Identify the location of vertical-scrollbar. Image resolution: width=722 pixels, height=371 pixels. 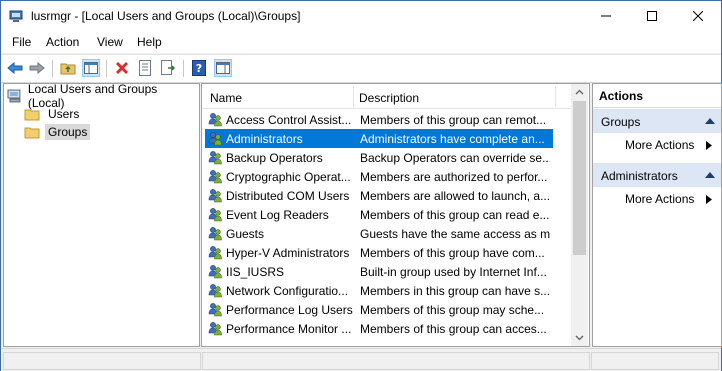
(579, 215).